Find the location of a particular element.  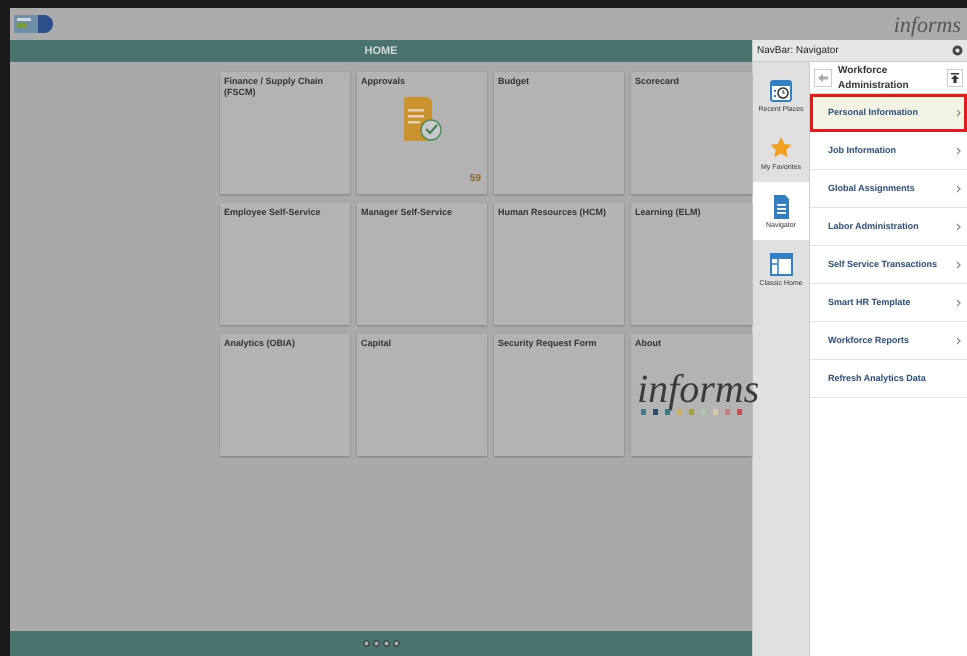

tile: Capital is located at coordinates (422, 395).